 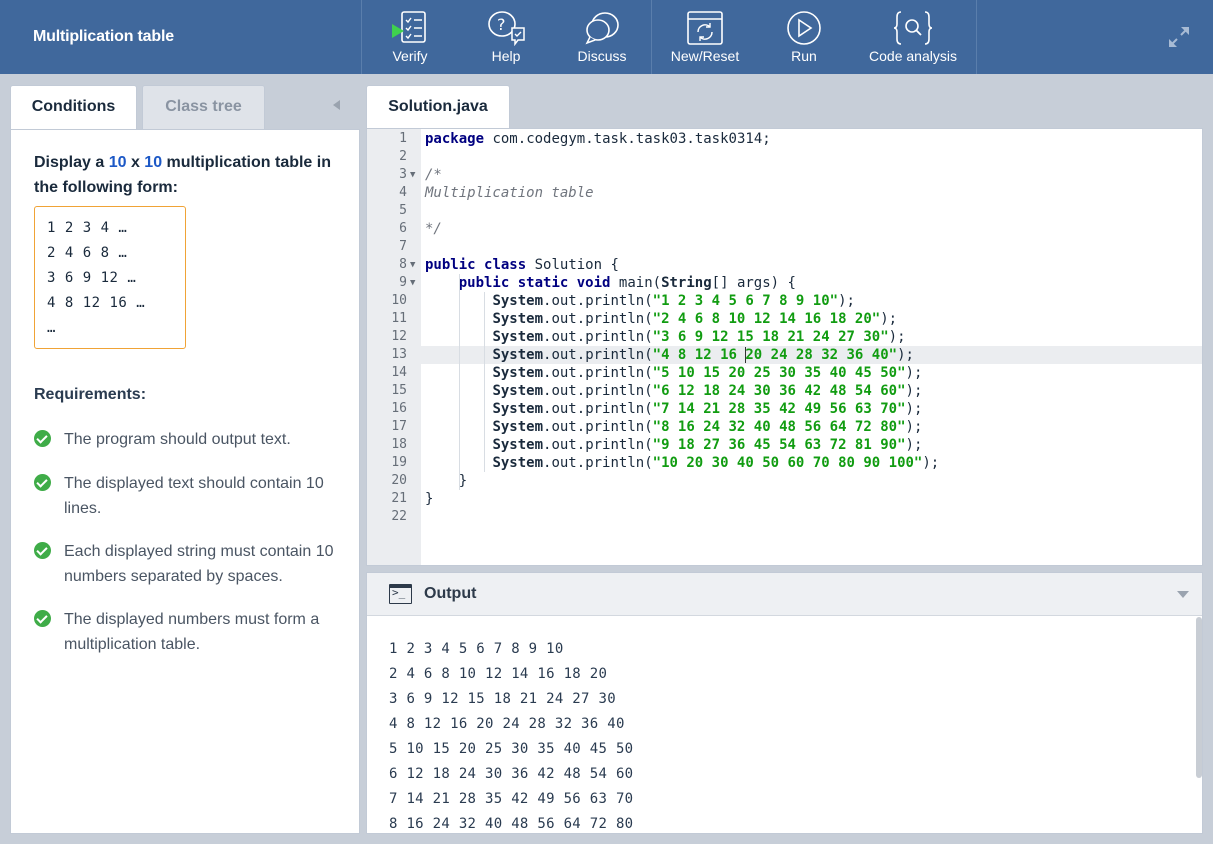 I want to click on new-reset-button: New/Reset, so click(x=705, y=37).